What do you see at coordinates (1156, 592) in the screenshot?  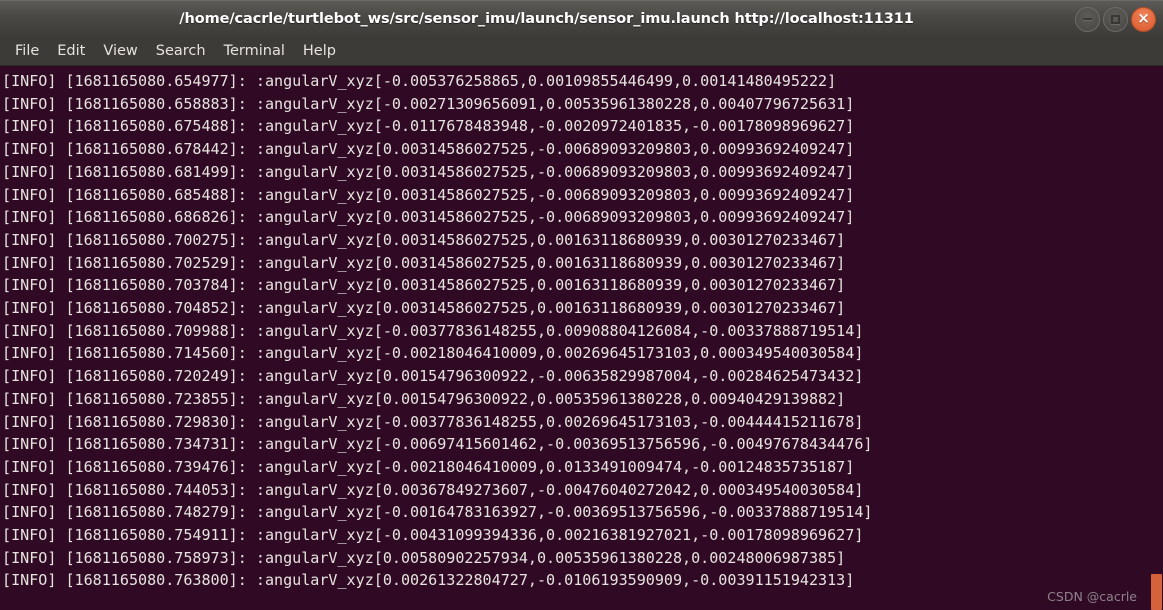 I see `terminal-scrollbar-thumb` at bounding box center [1156, 592].